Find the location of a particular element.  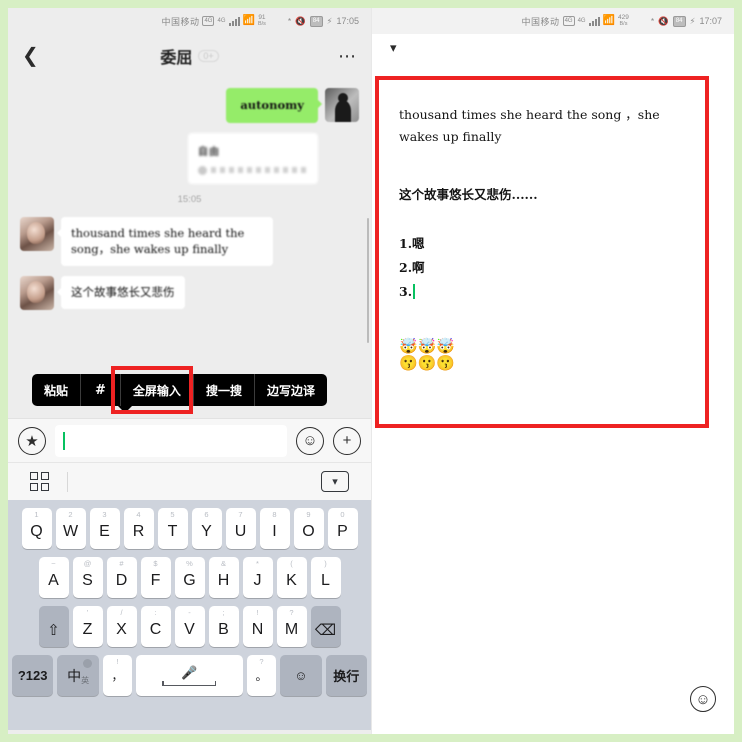

punctuation-key: ! ， is located at coordinates (117, 675).